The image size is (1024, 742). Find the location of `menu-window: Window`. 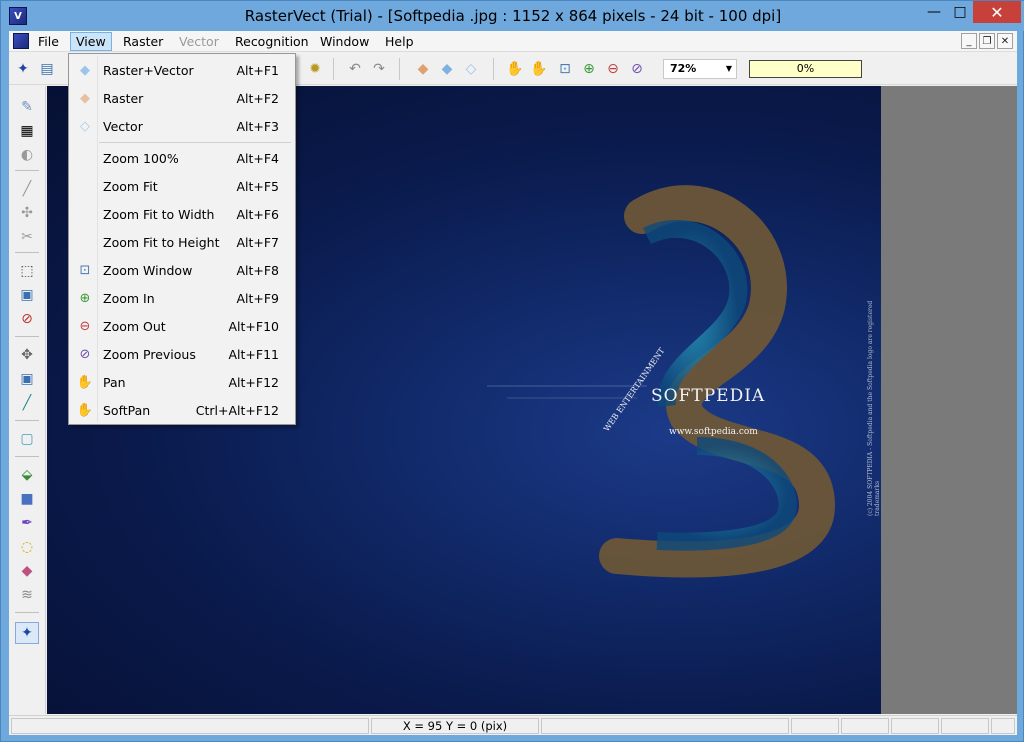

menu-window: Window is located at coordinates (344, 41).